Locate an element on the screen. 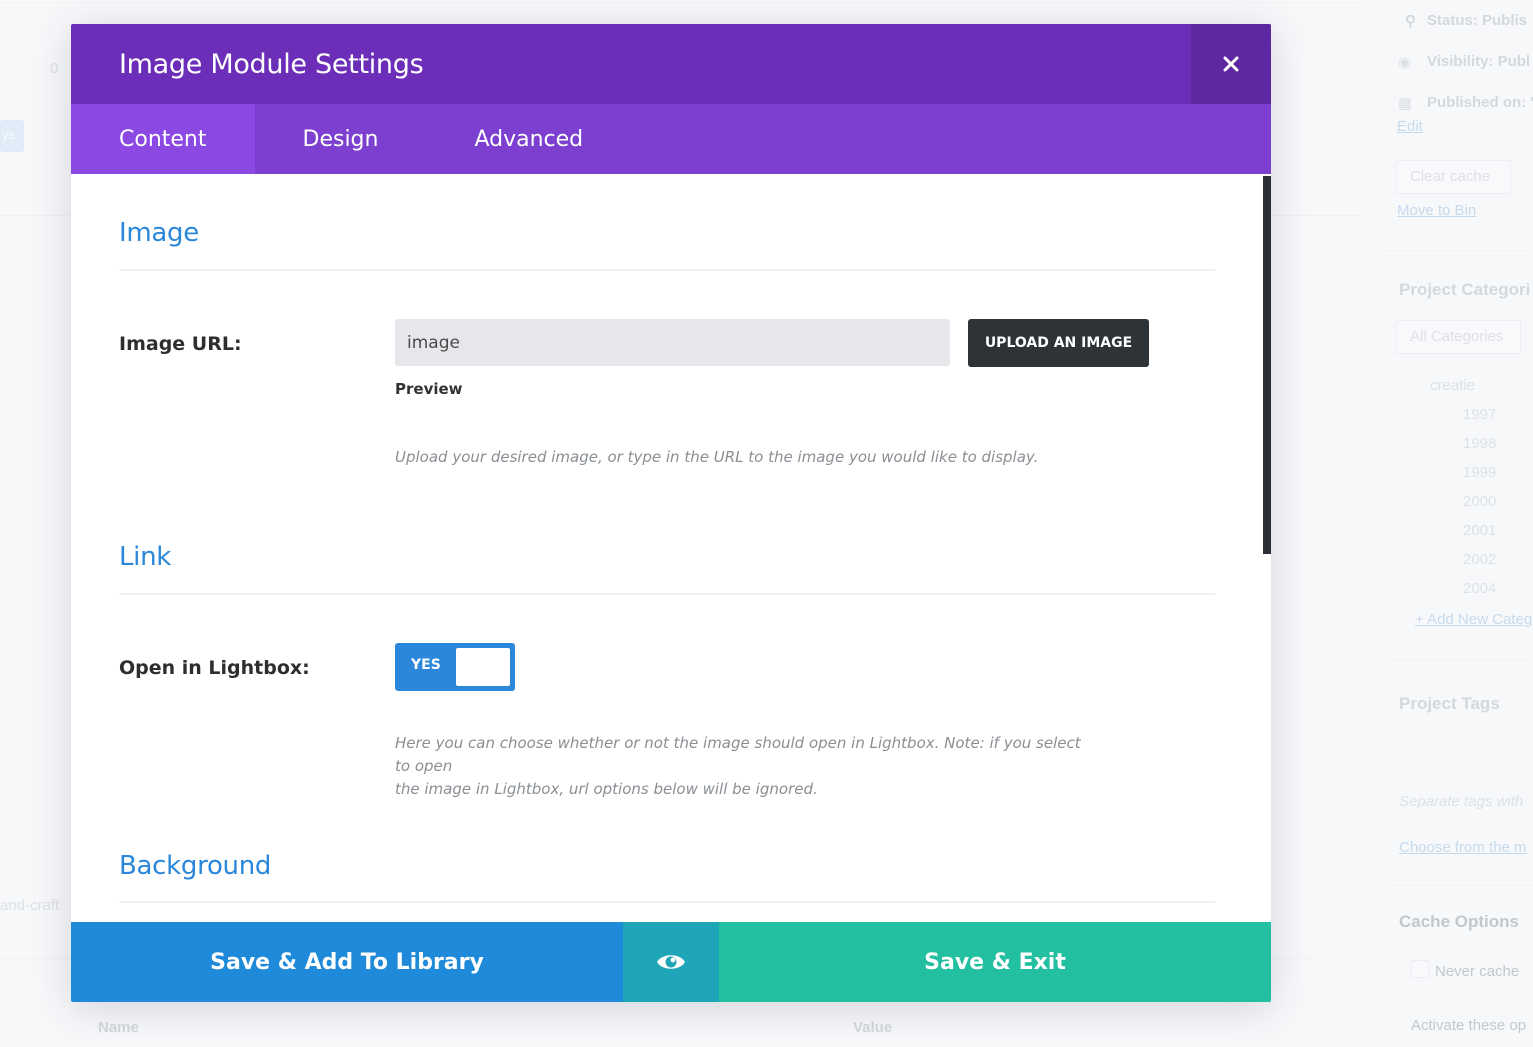 This screenshot has width=1533, height=1047. modal-title: Image Module Settings is located at coordinates (271, 64).